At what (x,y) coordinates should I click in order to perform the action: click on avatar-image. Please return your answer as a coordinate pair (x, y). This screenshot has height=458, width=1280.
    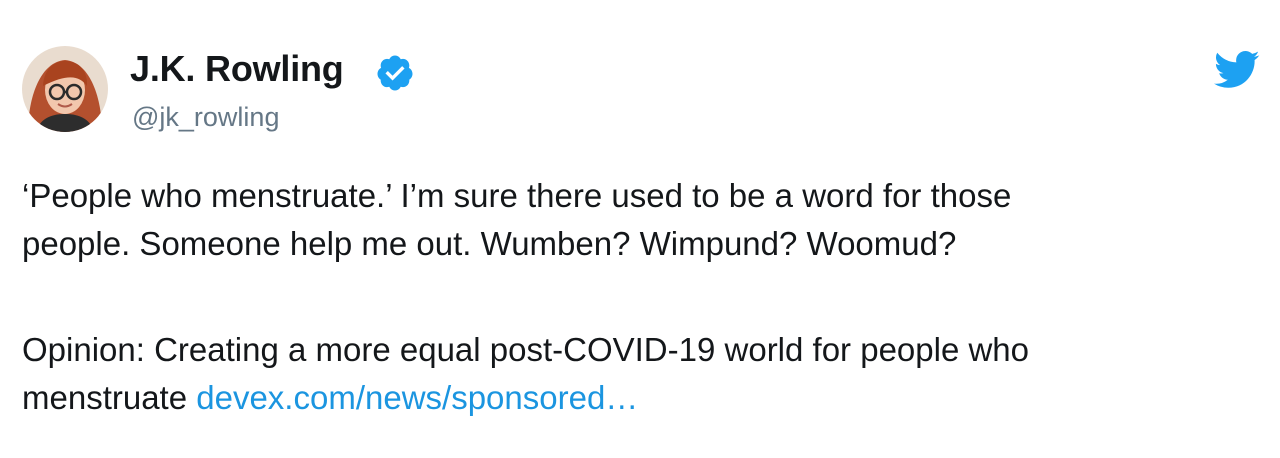
    Looking at the image, I should click on (65, 89).